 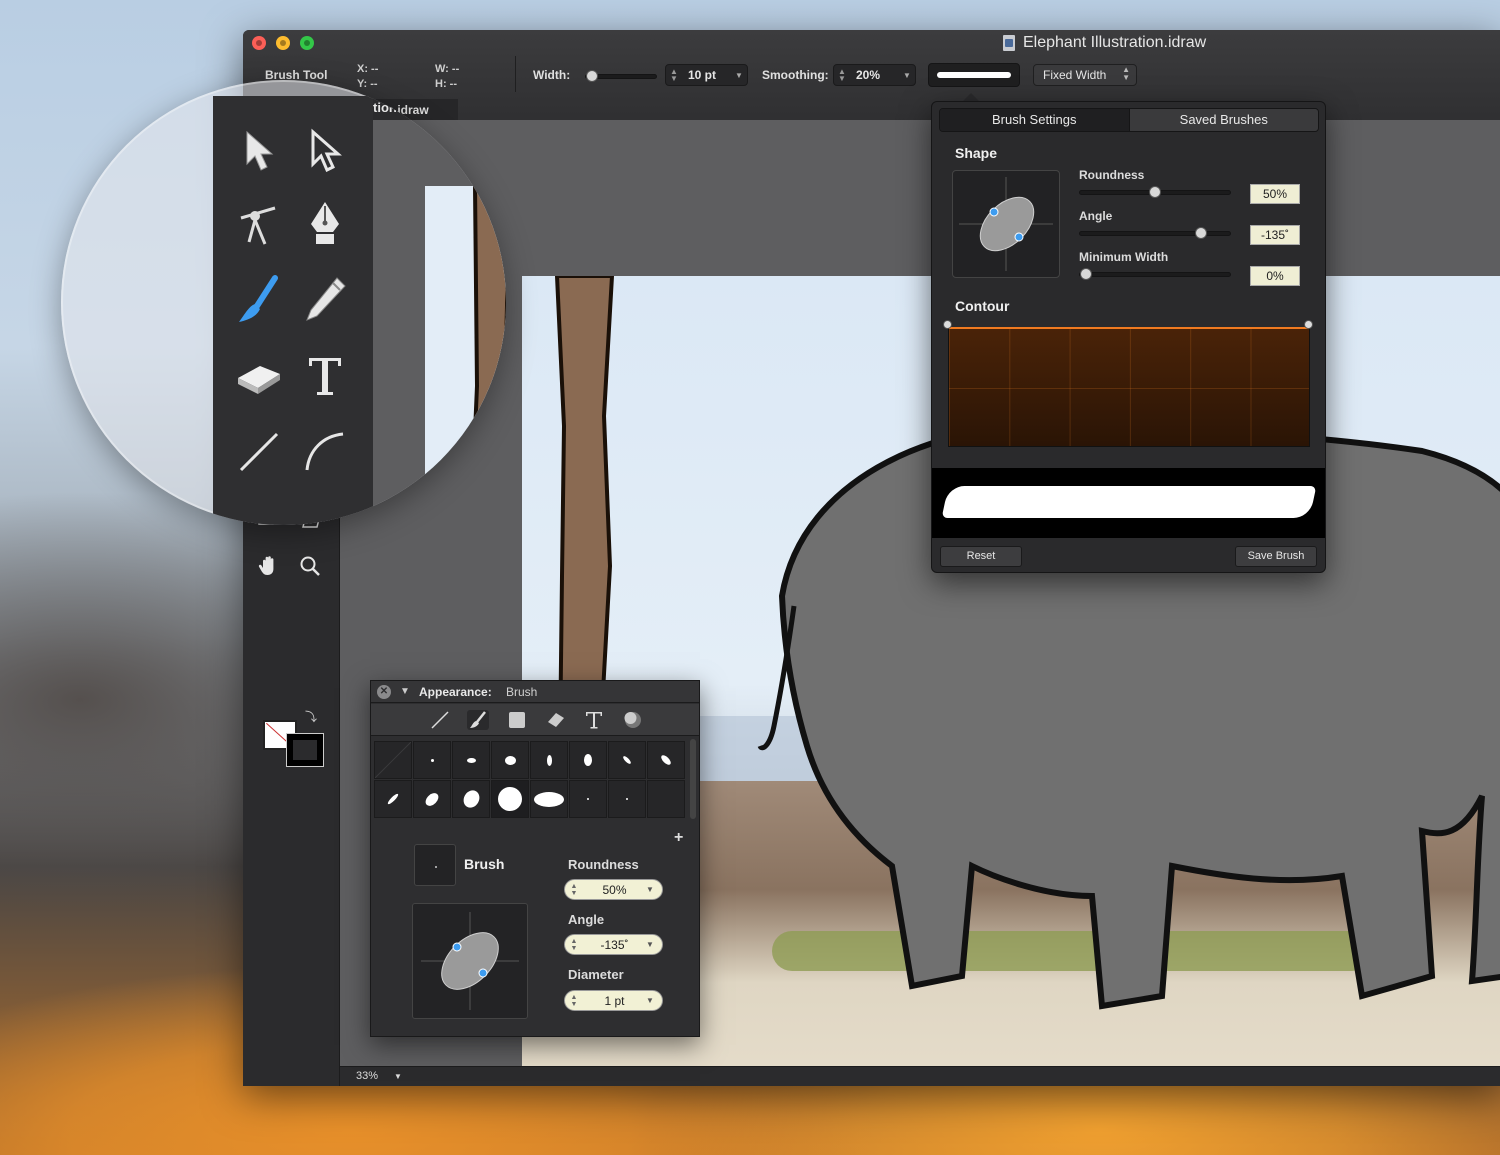 I want to click on brush-preset-selected, so click(x=510, y=799).